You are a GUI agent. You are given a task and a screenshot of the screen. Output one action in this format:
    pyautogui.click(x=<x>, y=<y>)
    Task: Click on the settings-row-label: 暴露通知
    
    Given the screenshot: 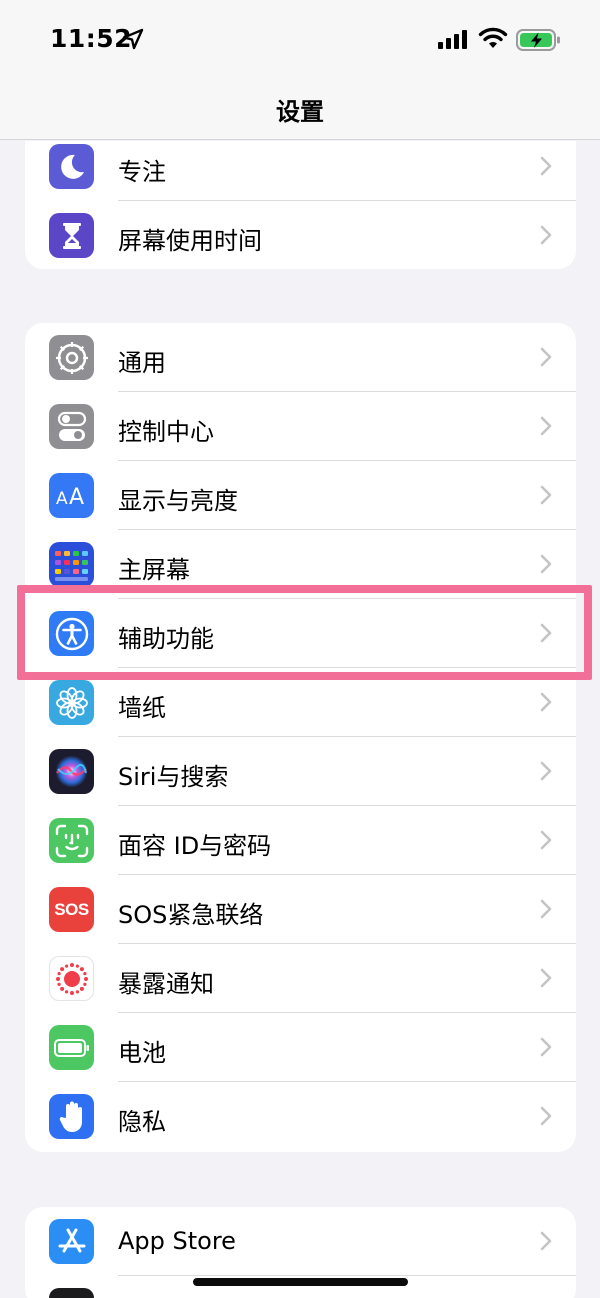 What is the action you would take?
    pyautogui.click(x=166, y=984)
    